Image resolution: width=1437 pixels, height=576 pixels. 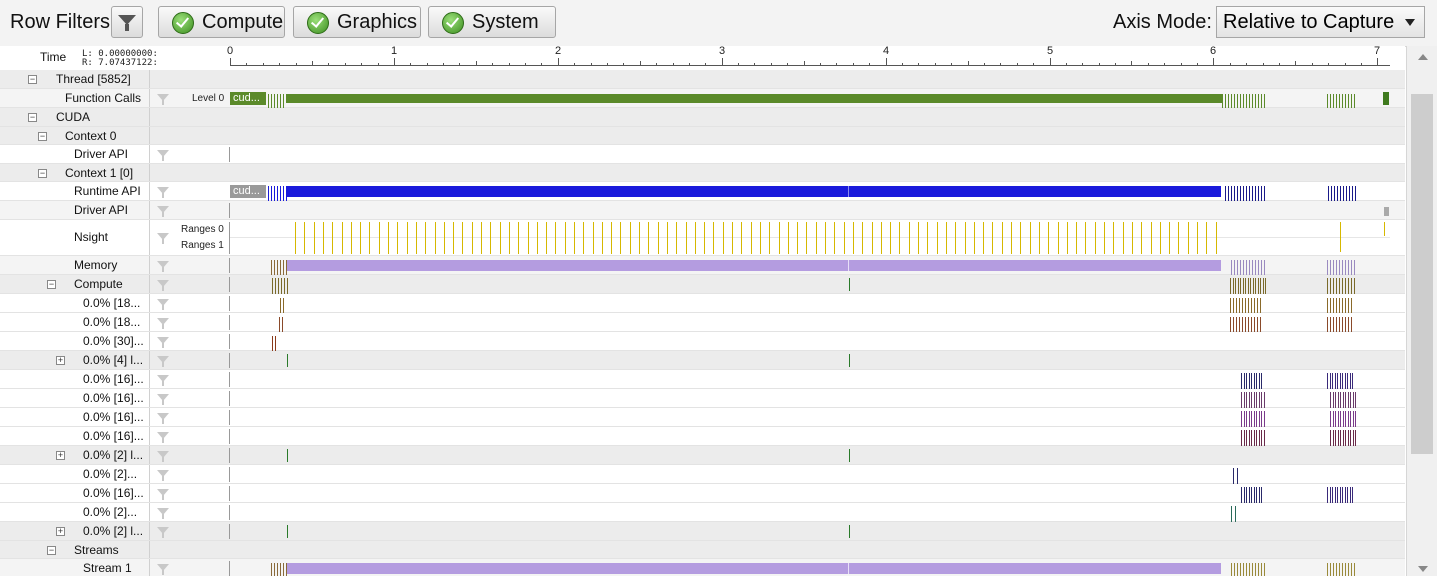 What do you see at coordinates (1320, 22) in the screenshot?
I see `axis-mode-select: Relative to Capture` at bounding box center [1320, 22].